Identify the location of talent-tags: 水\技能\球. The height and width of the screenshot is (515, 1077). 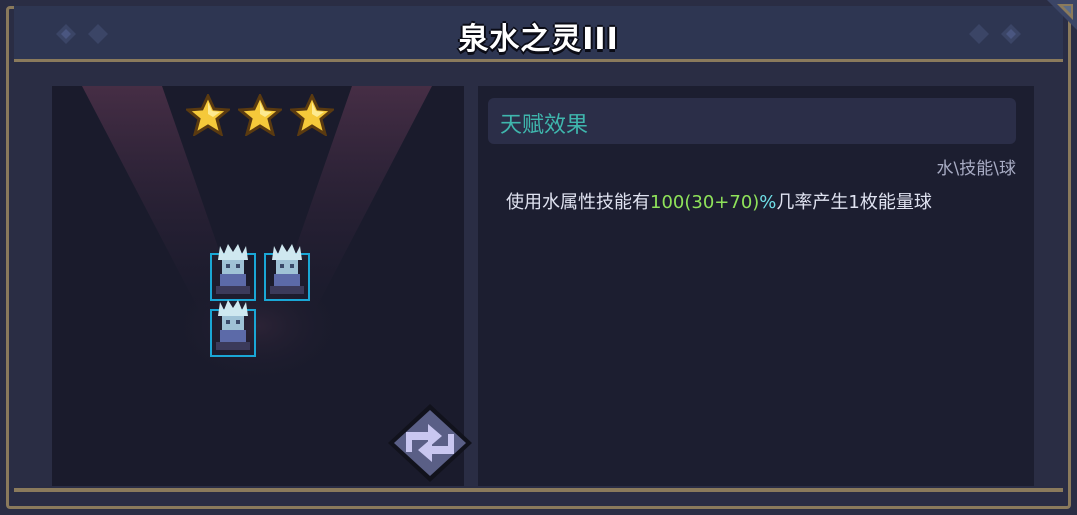
(976, 169).